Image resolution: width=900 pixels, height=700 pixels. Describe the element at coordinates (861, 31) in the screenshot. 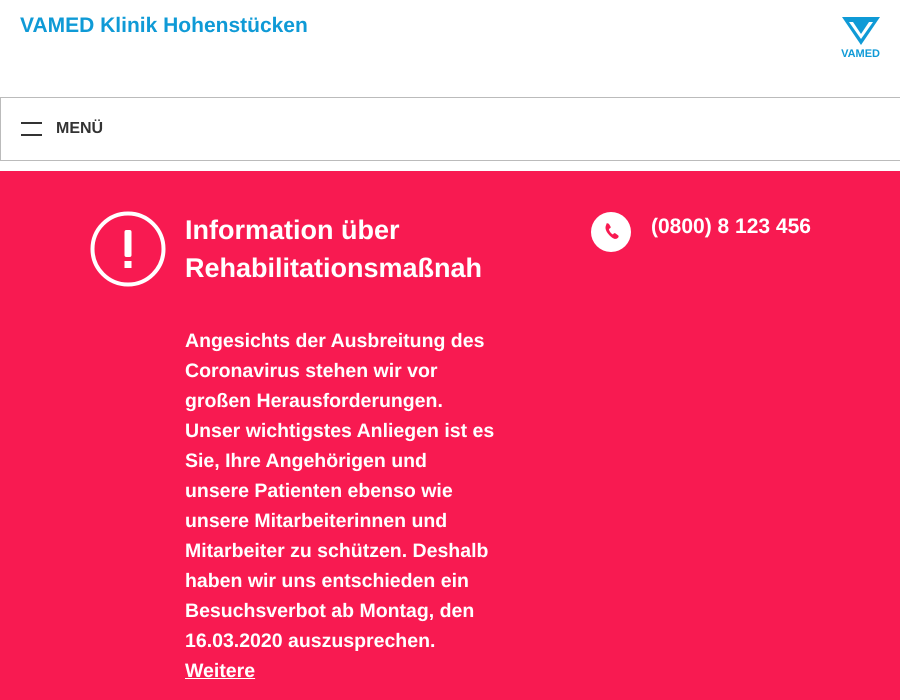

I see `logo-icon` at that location.